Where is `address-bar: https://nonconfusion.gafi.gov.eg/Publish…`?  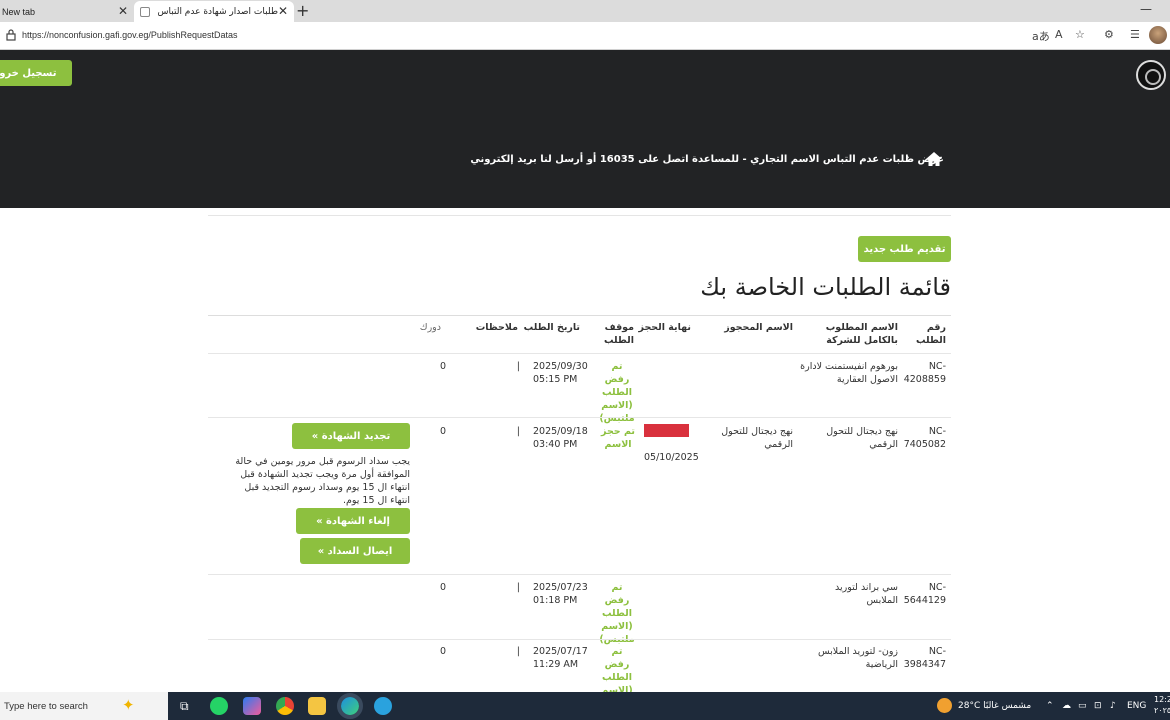 address-bar: https://nonconfusion.gafi.gov.eg/Publish… is located at coordinates (585, 36).